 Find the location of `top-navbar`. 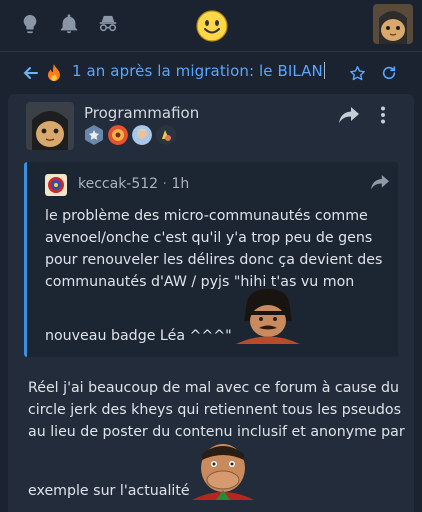

top-navbar is located at coordinates (211, 26).